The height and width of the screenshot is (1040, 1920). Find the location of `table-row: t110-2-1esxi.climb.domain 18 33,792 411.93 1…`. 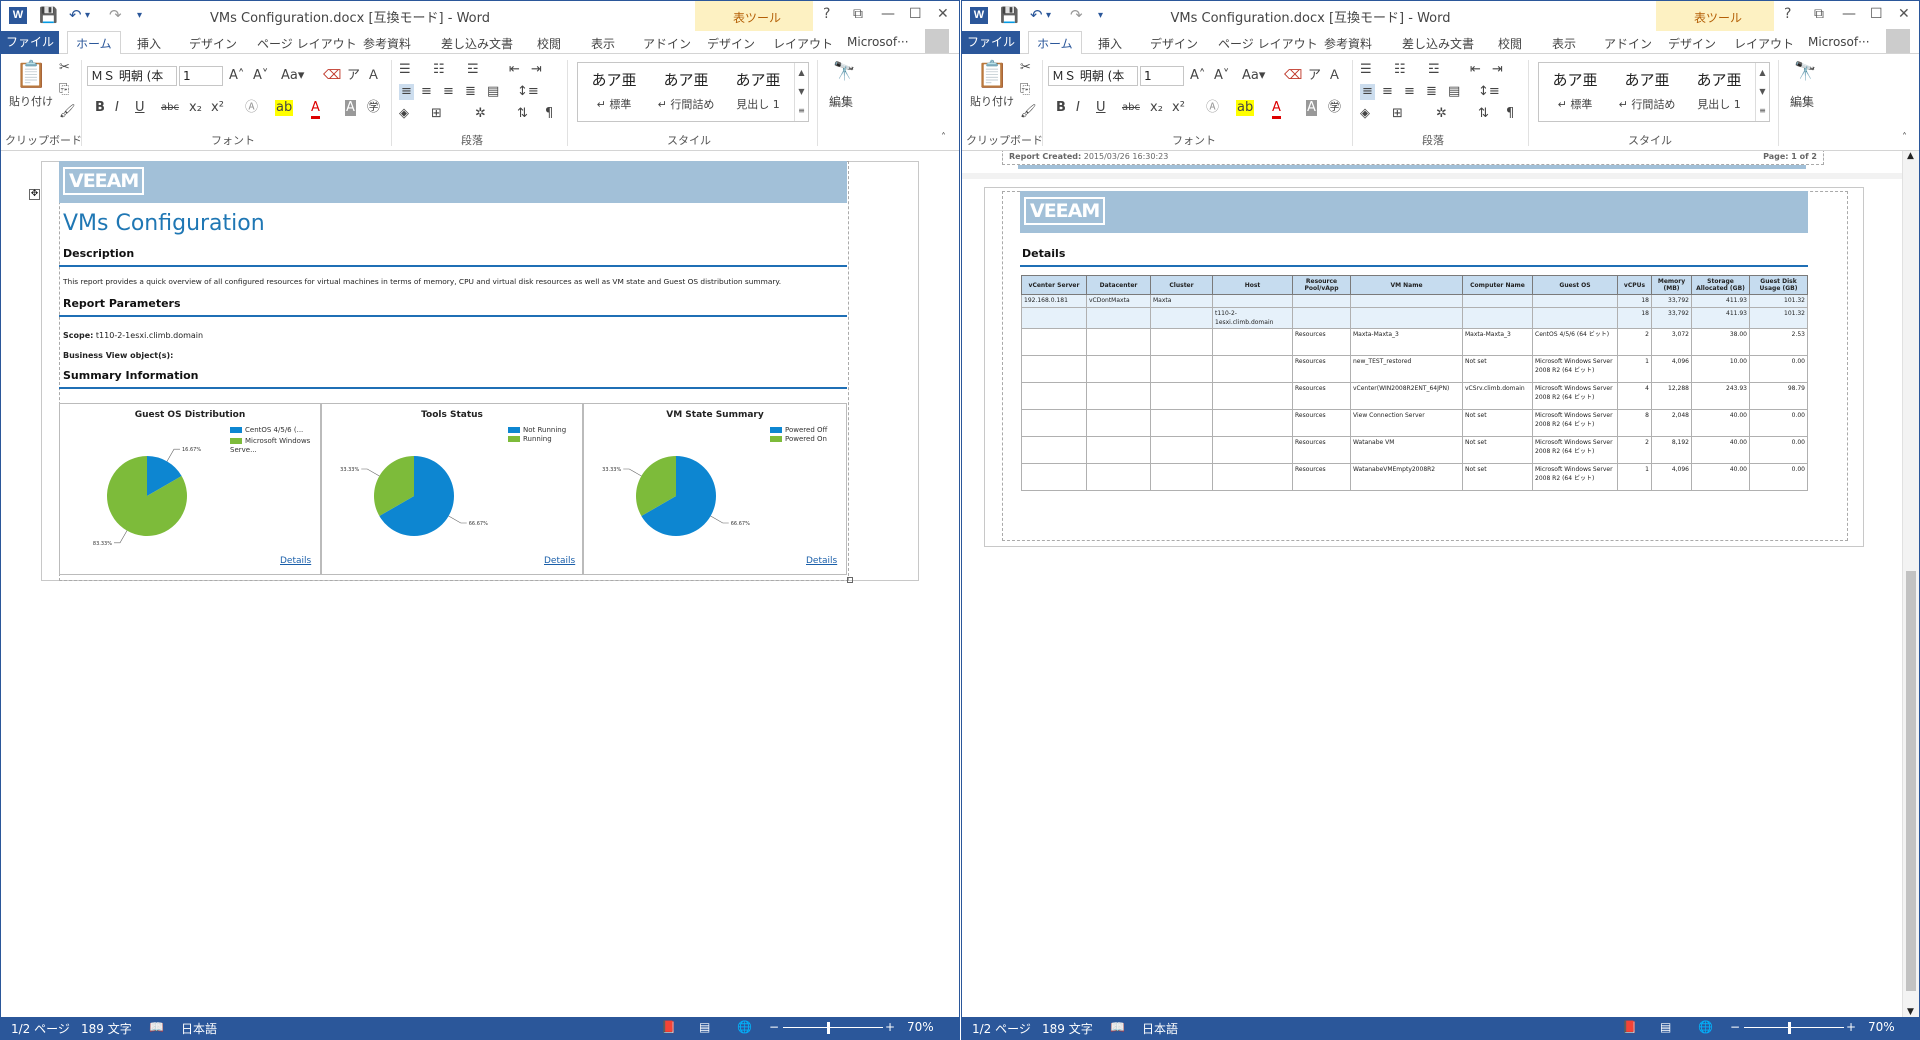

table-row: t110-2-1esxi.climb.domain 18 33,792 411.93 1… is located at coordinates (1414, 318).